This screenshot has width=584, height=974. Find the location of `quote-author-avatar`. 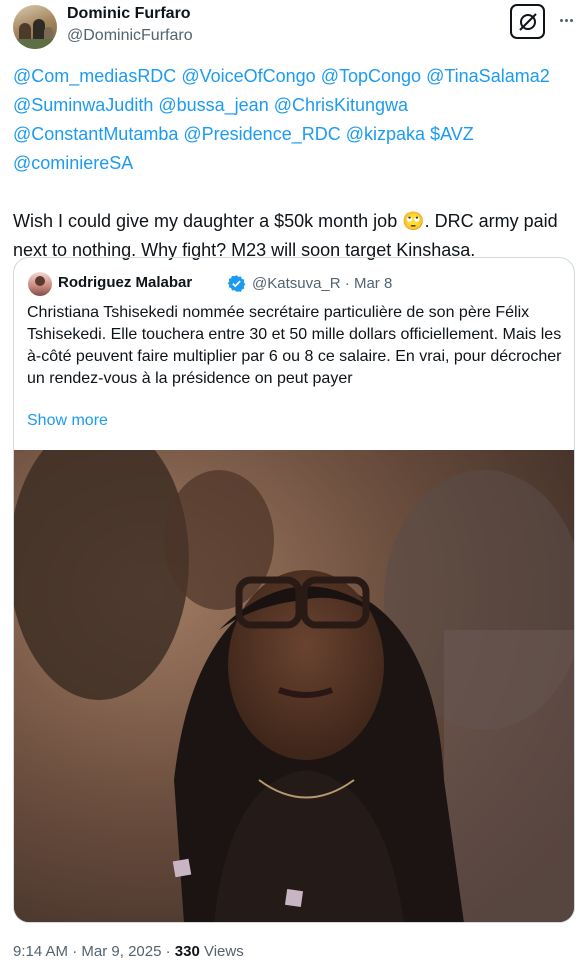

quote-author-avatar is located at coordinates (40, 284).